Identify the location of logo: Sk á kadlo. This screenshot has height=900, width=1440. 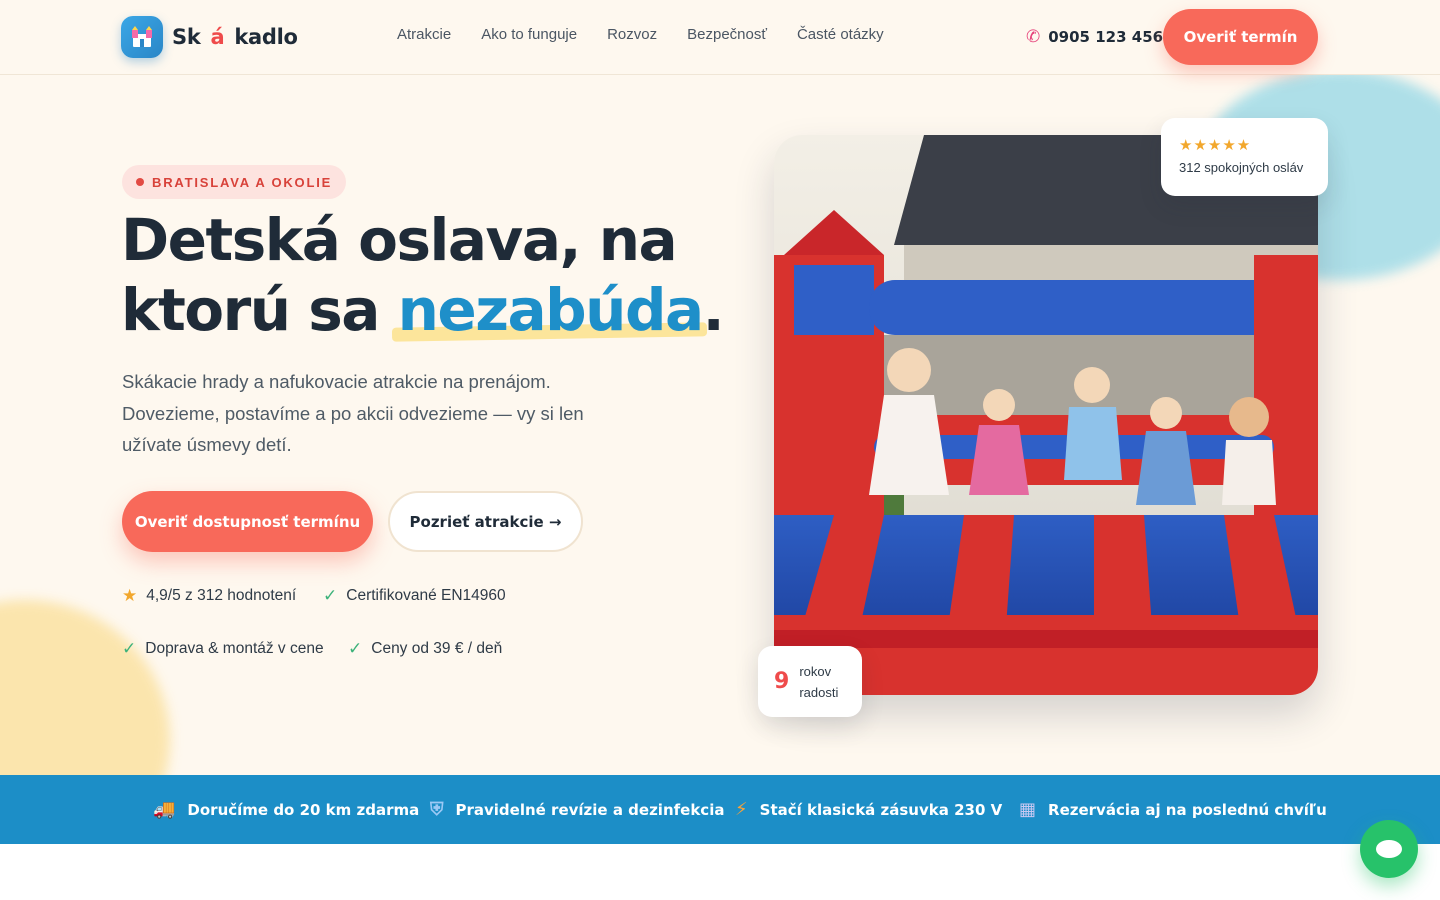
(209, 37).